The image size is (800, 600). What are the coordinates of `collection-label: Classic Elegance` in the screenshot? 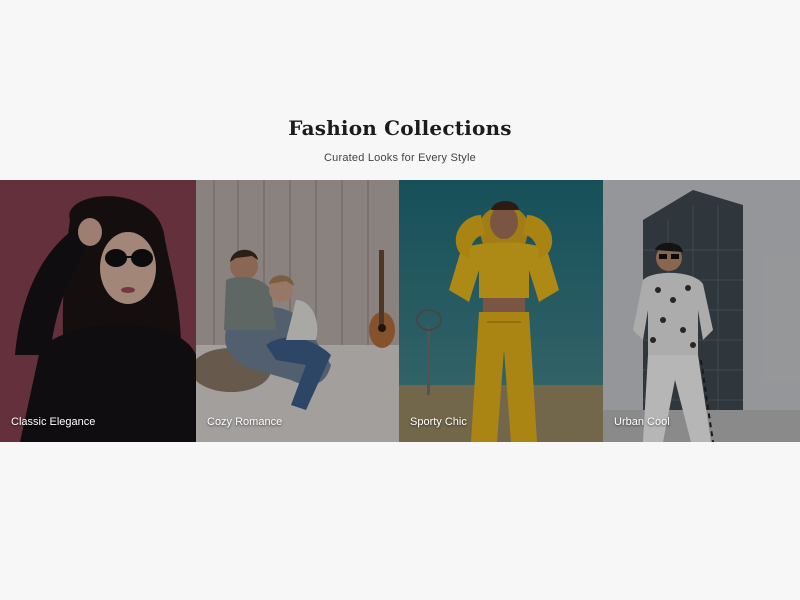 It's located at (53, 422).